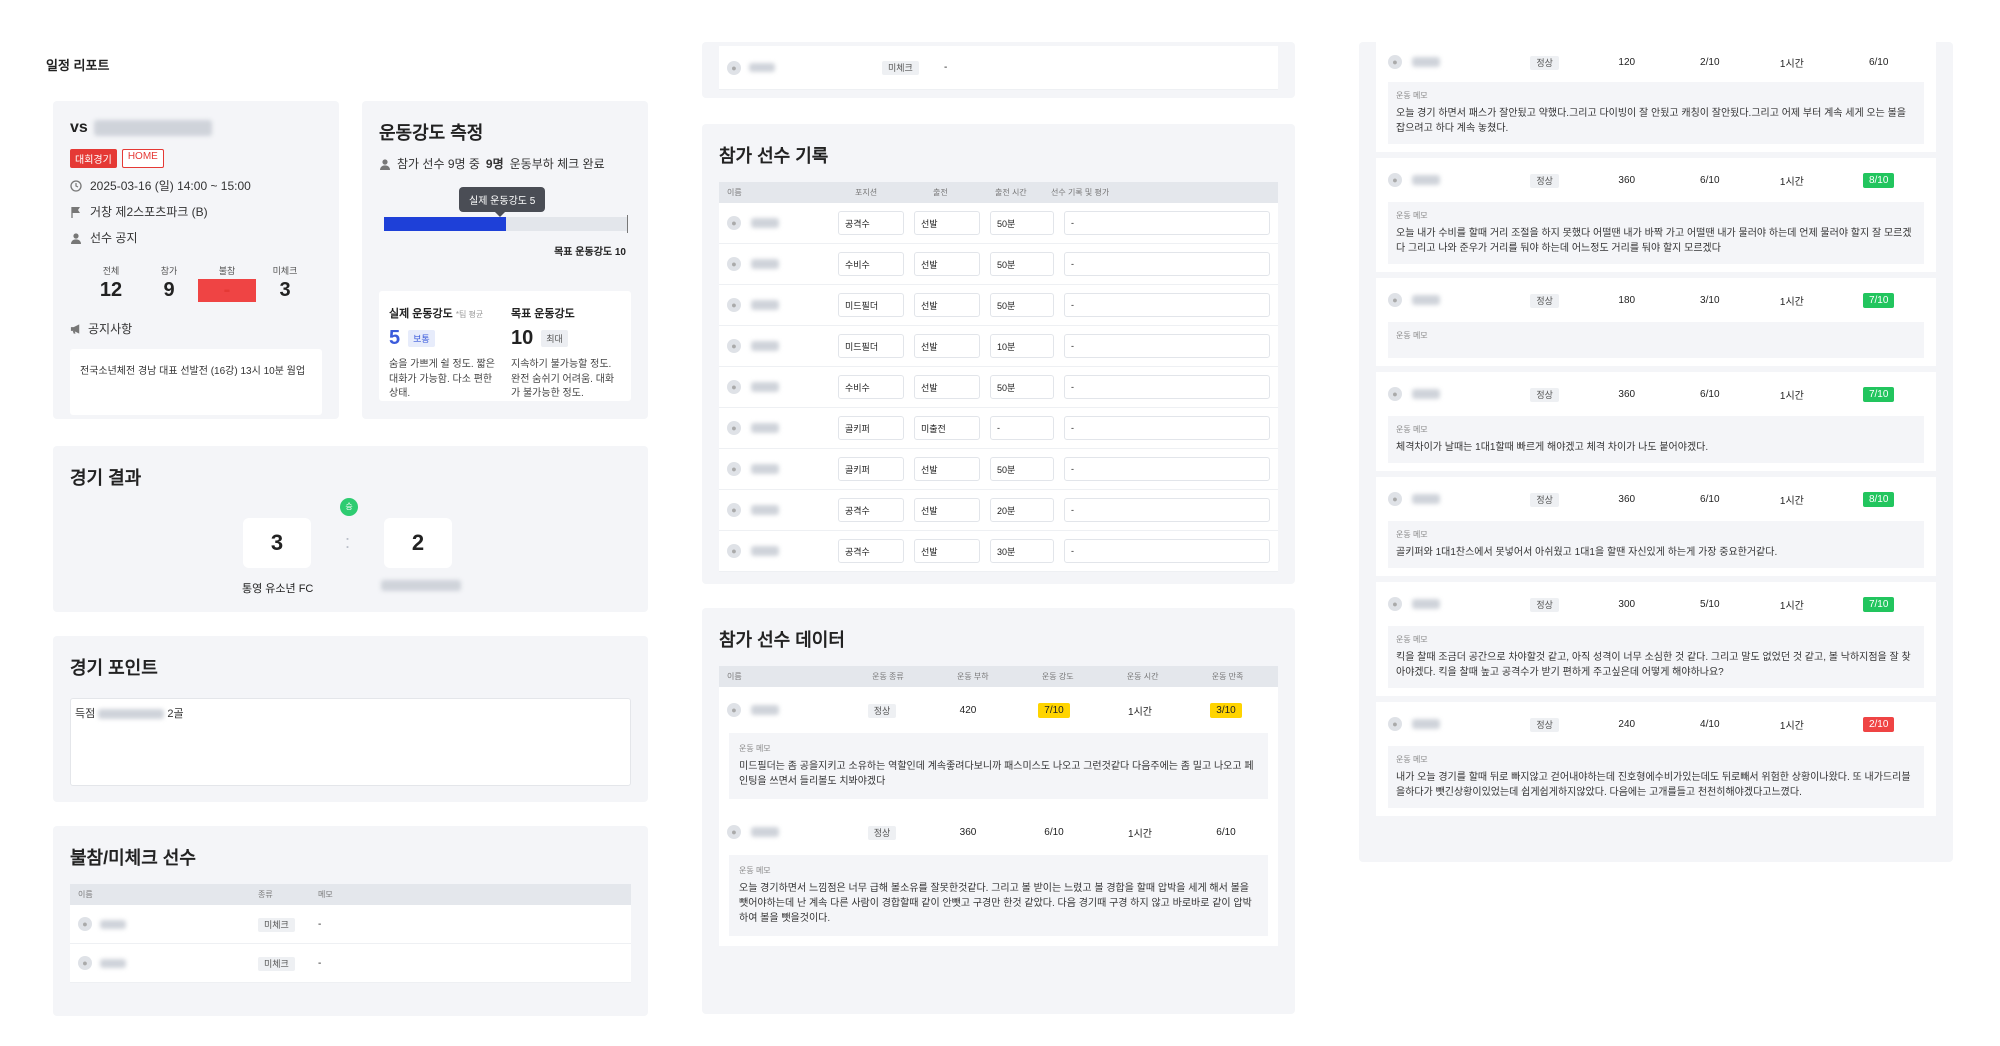  What do you see at coordinates (1054, 710) in the screenshot?
I see `exercise-intensity: 7/10` at bounding box center [1054, 710].